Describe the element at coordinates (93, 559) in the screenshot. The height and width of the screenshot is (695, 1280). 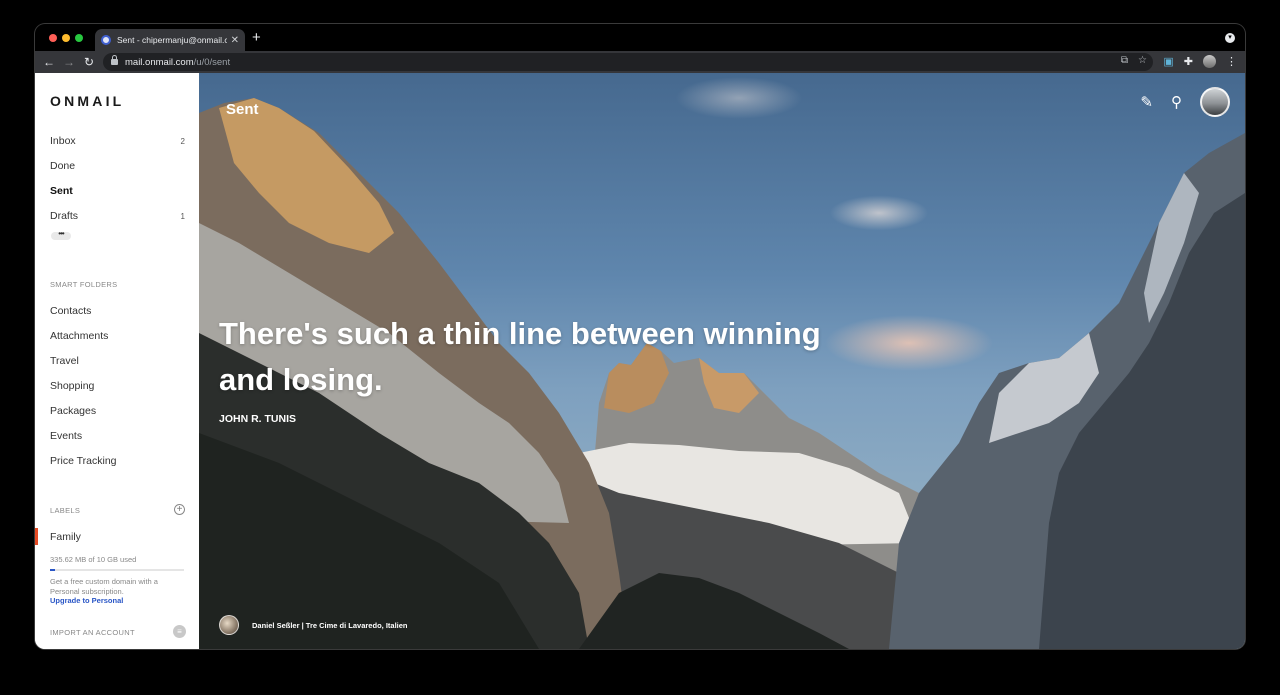
I see `storage-usage-text: 335.62 MB of 10 GB used` at that location.